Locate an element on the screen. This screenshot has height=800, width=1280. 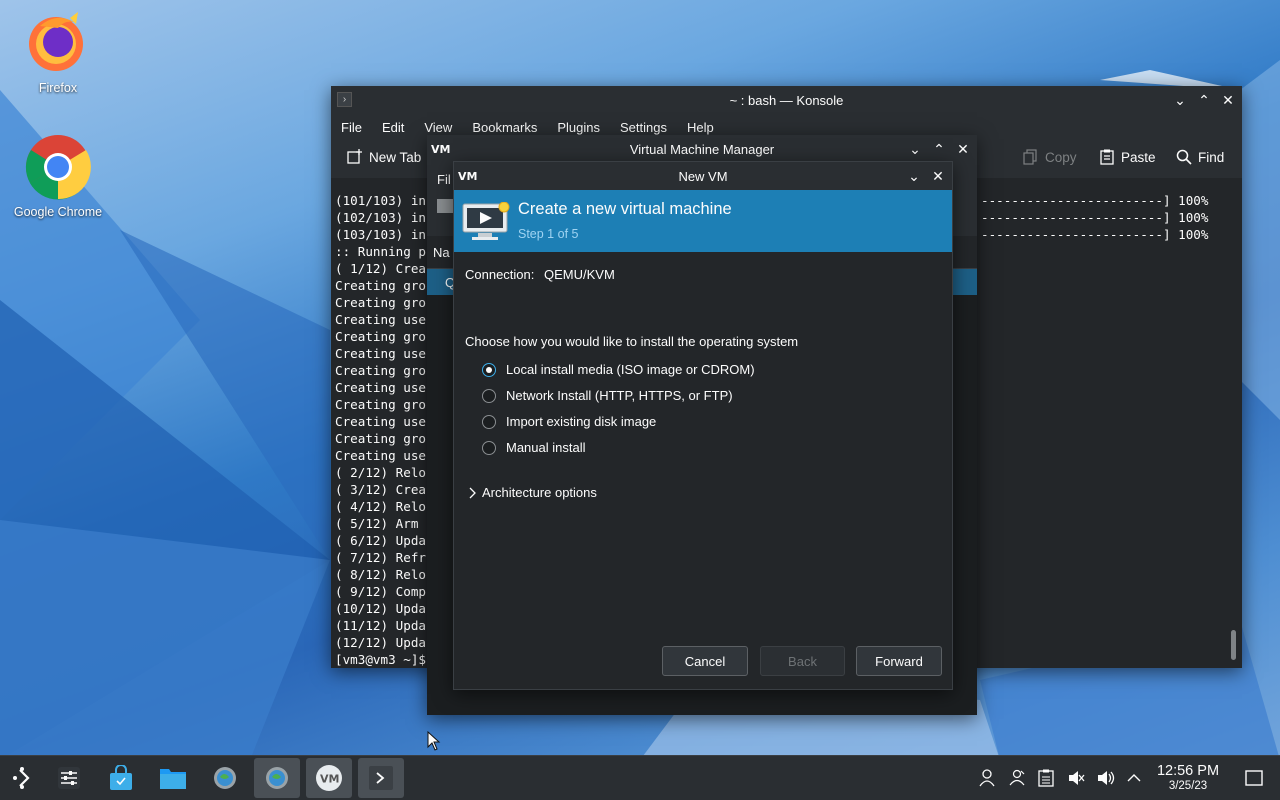
user-icon is located at coordinates (987, 778).